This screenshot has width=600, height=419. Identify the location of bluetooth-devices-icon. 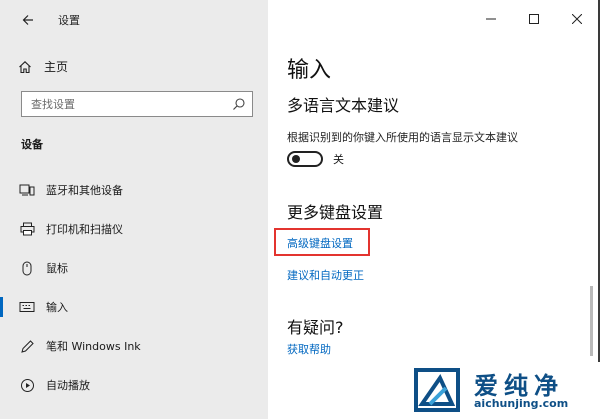
(27, 190).